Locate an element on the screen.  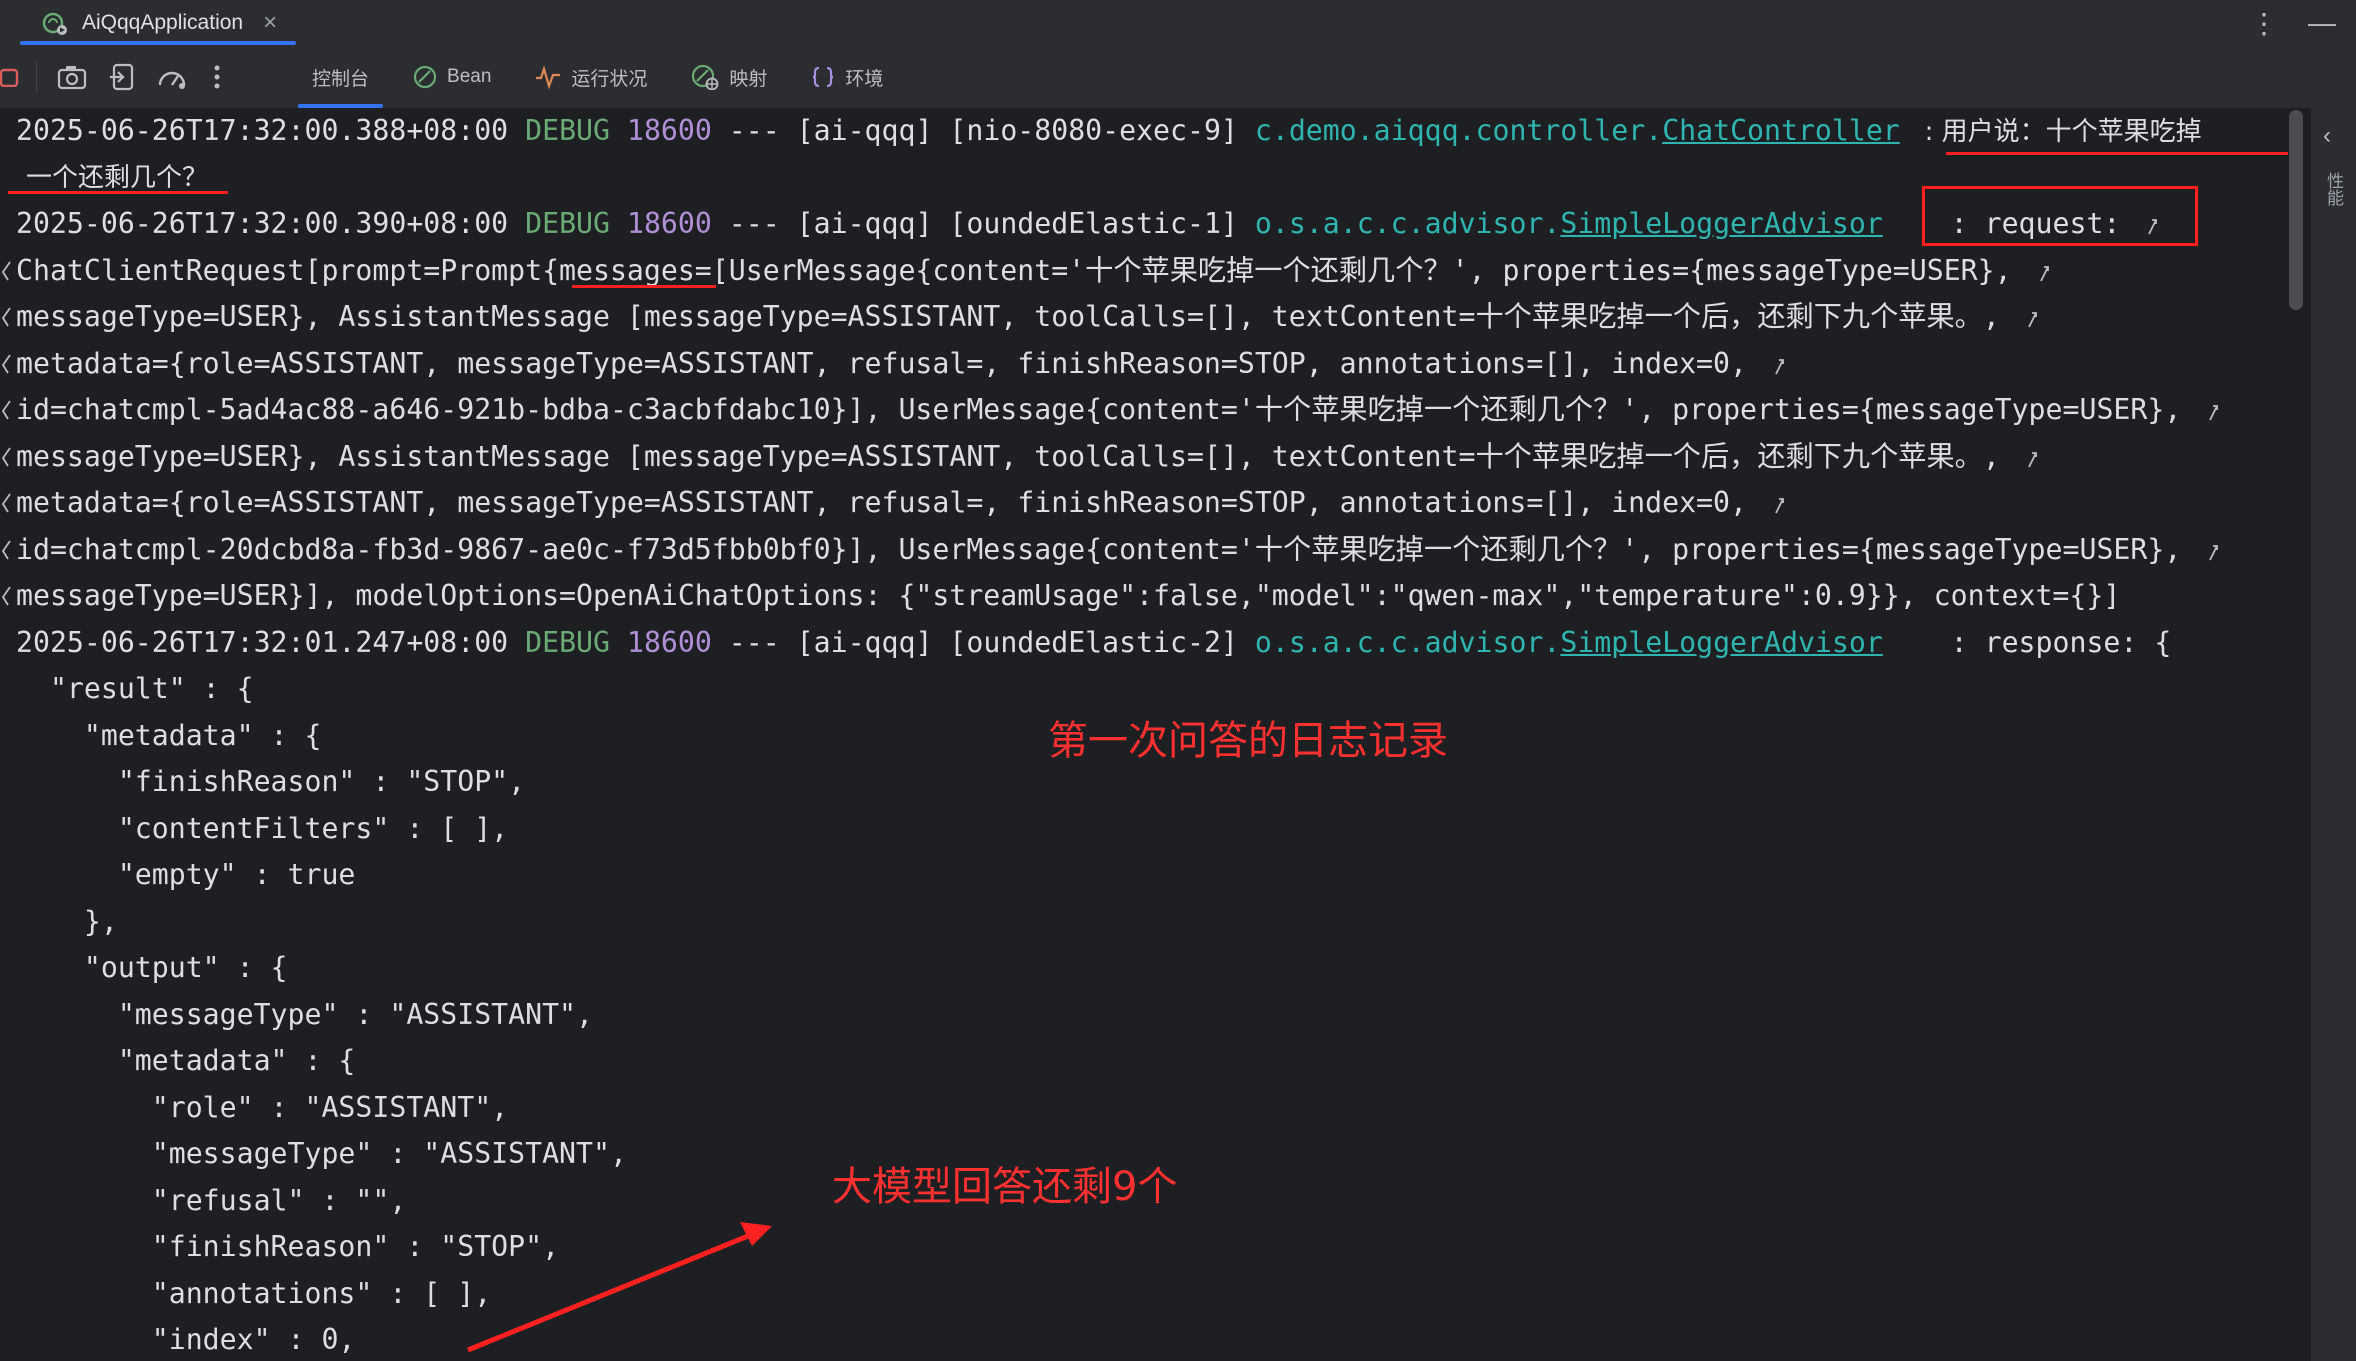
json-line: "empty" : true is located at coordinates (186, 874).